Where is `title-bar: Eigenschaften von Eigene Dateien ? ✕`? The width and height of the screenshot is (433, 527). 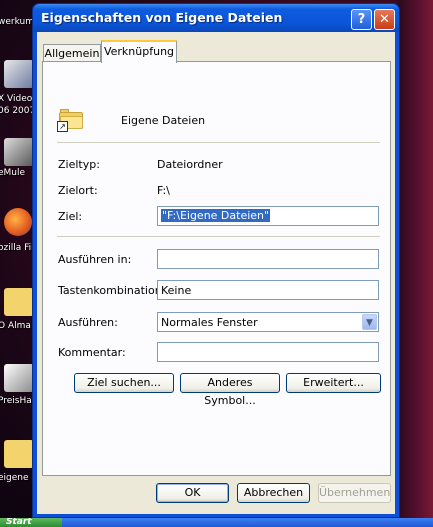
title-bar: Eigenschaften von Eigene Dateien ? ✕ is located at coordinates (216, 18).